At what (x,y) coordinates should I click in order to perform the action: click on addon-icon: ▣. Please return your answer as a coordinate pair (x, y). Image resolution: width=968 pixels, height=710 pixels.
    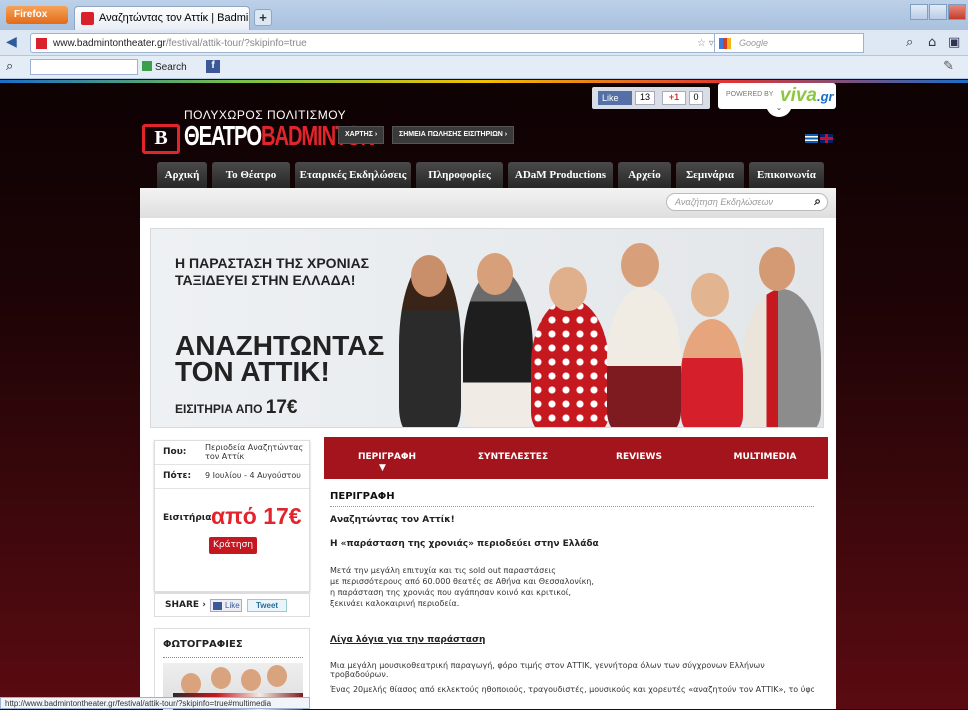
    Looking at the image, I should click on (954, 42).